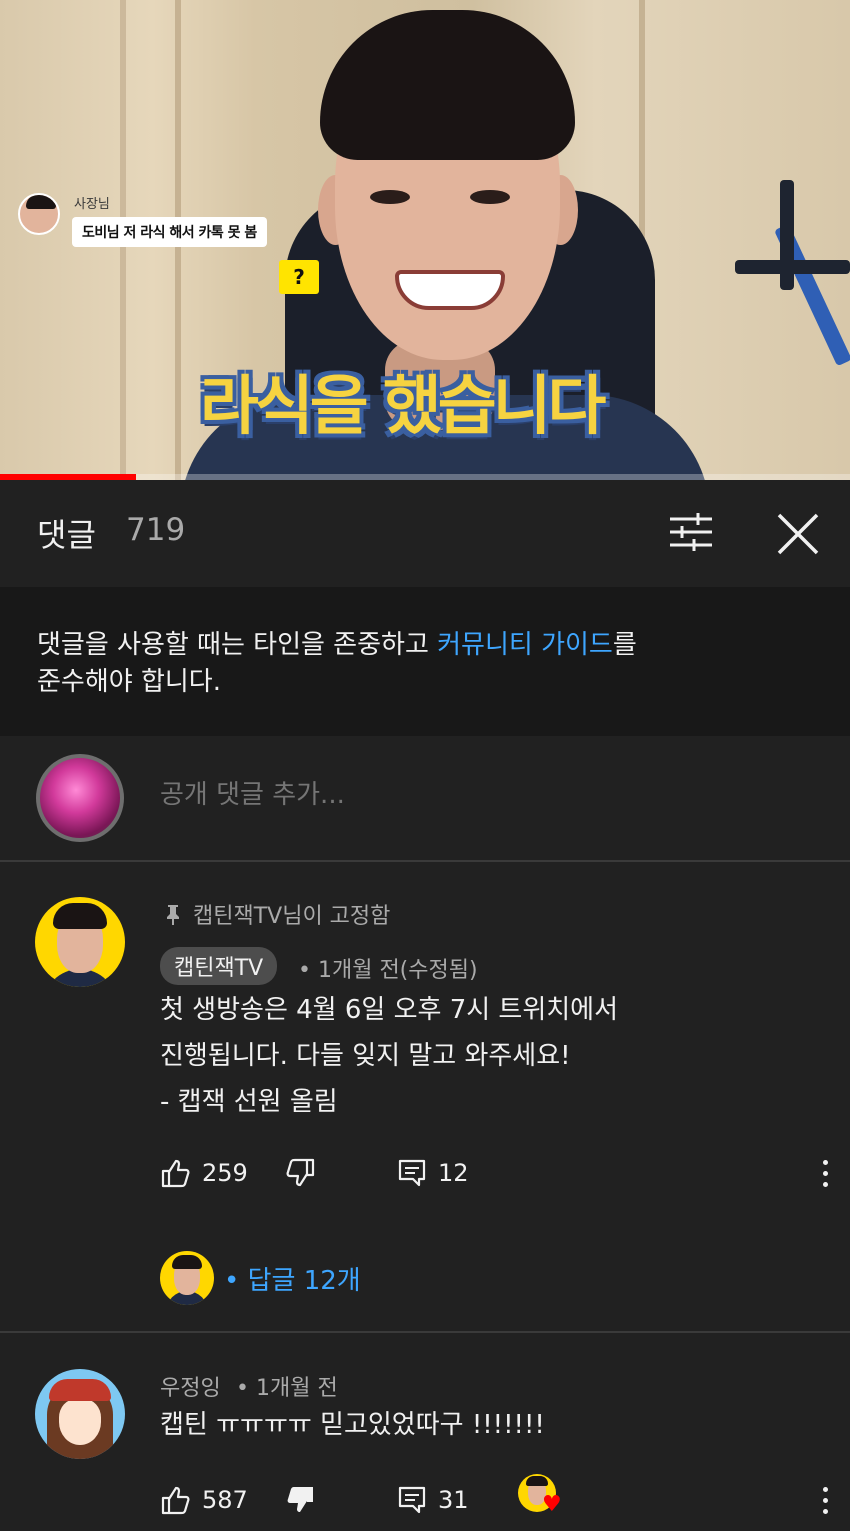 The width and height of the screenshot is (850, 1531). What do you see at coordinates (691, 532) in the screenshot?
I see `sort-filter-icon` at bounding box center [691, 532].